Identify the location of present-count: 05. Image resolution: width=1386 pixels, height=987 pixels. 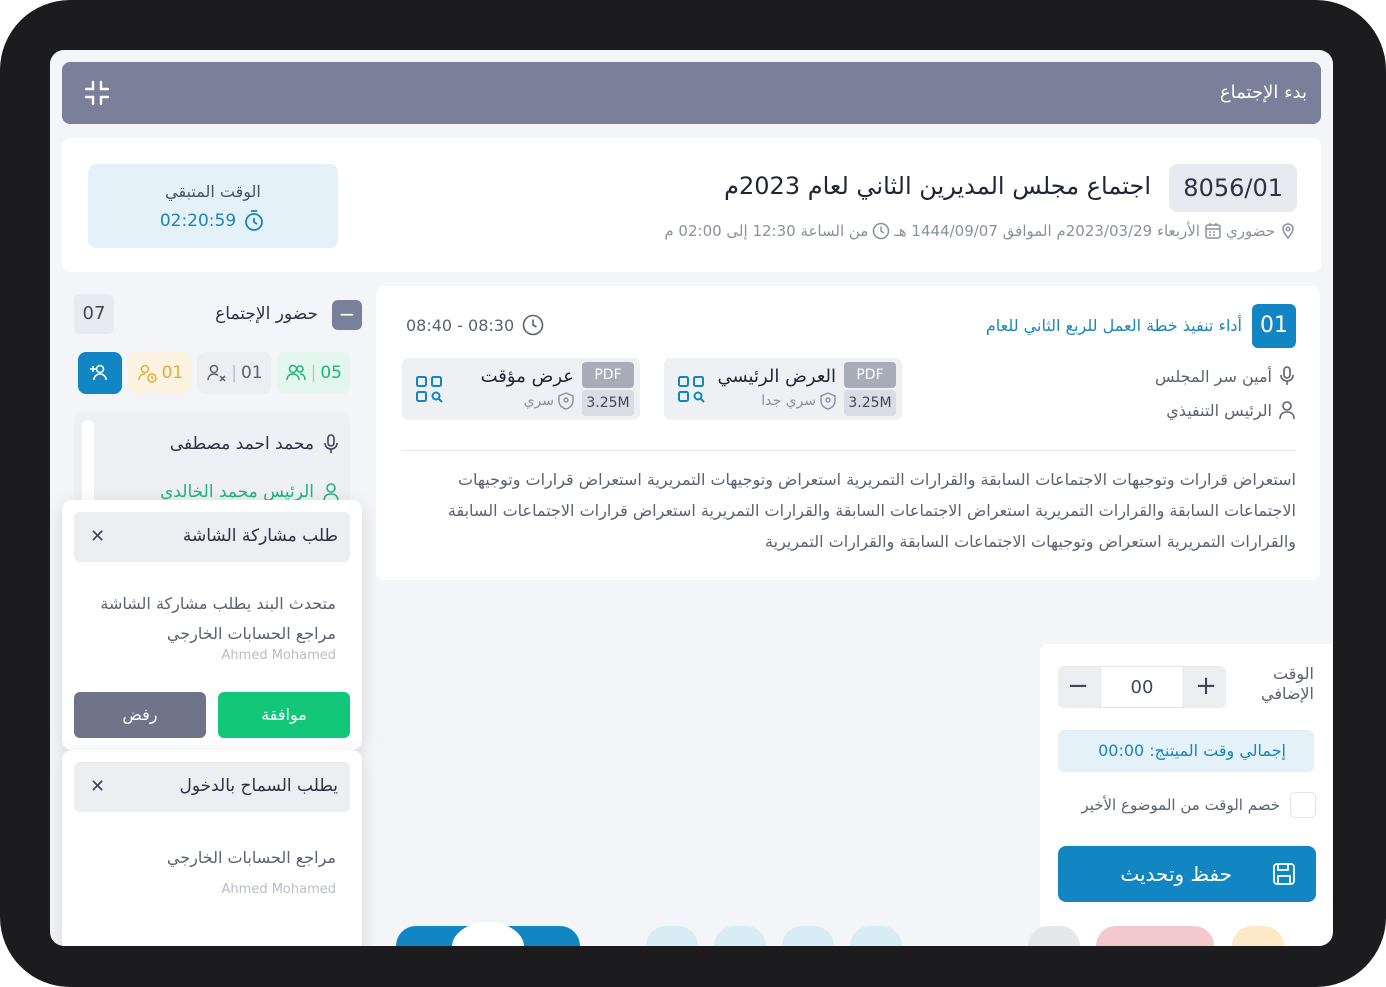
(331, 373).